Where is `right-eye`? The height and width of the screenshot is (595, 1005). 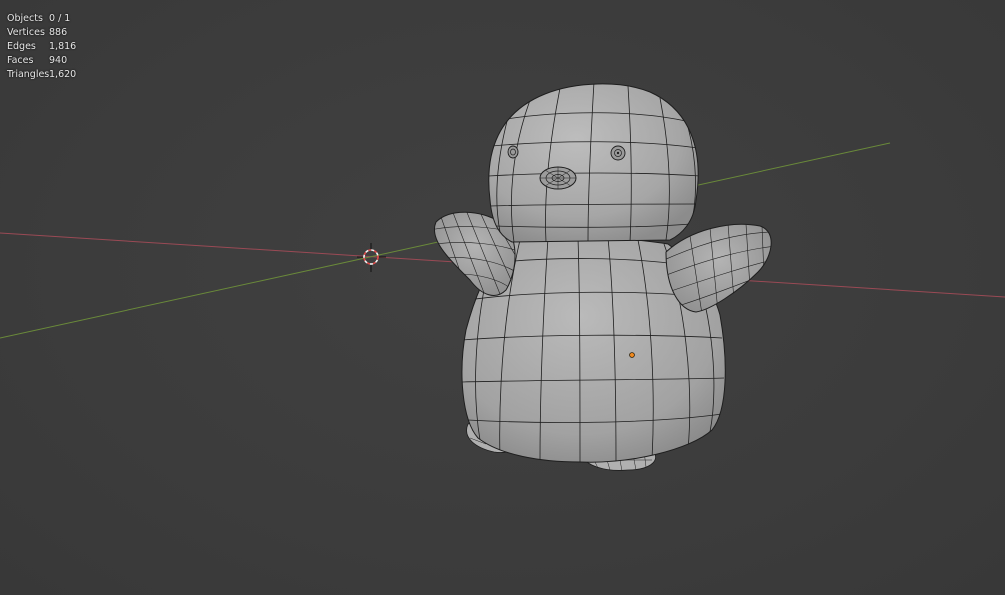
right-eye is located at coordinates (618, 153).